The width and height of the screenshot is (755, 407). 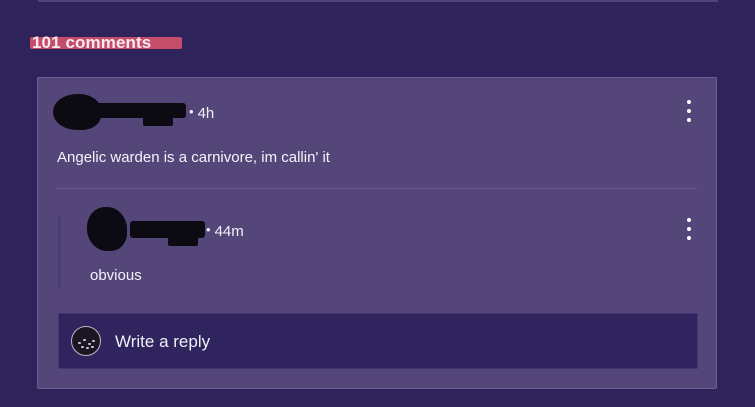 What do you see at coordinates (107, 229) in the screenshot?
I see `redacted-reply-avatar` at bounding box center [107, 229].